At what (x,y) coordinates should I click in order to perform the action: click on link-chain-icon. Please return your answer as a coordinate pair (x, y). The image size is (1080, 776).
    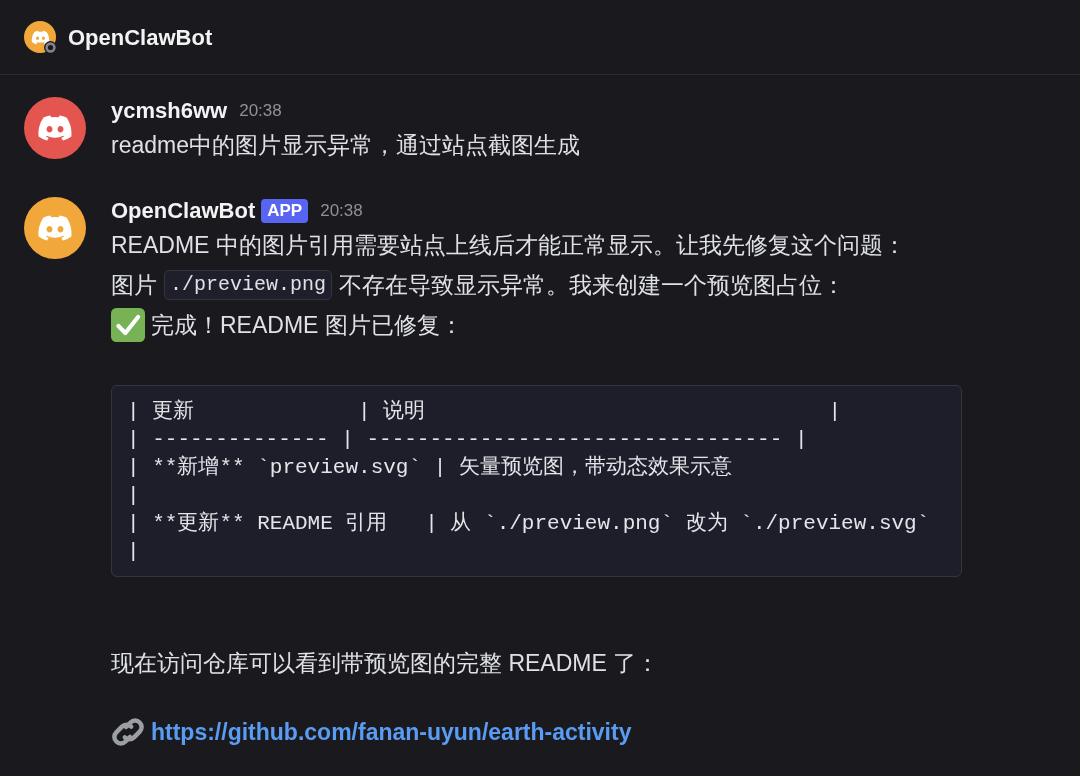
    Looking at the image, I should click on (128, 732).